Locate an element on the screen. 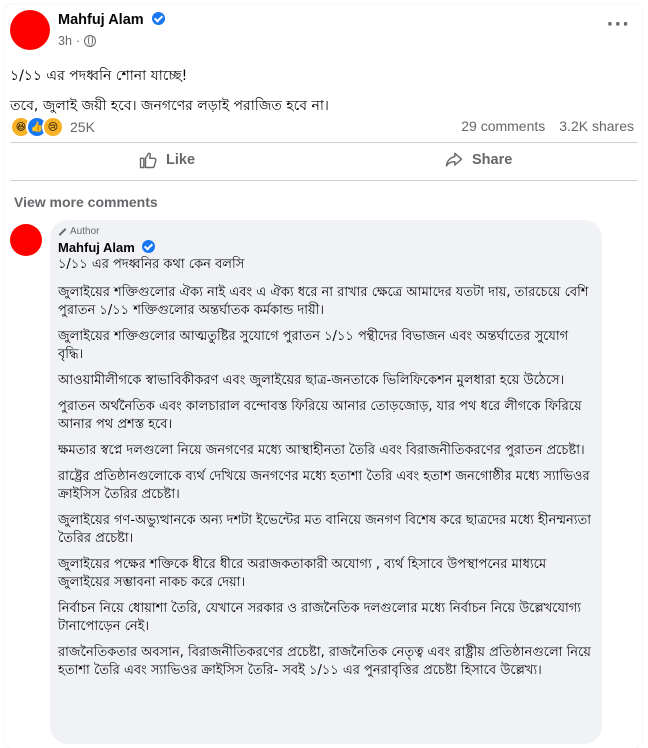  sad-icon: 😢 is located at coordinates (53, 127).